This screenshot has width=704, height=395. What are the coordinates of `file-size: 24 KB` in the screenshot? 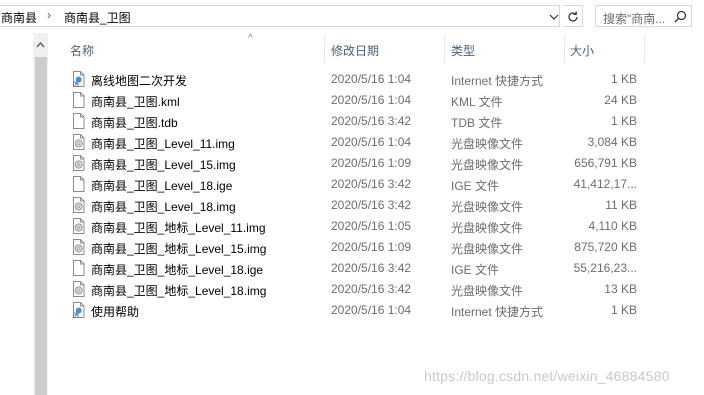 It's located at (620, 100).